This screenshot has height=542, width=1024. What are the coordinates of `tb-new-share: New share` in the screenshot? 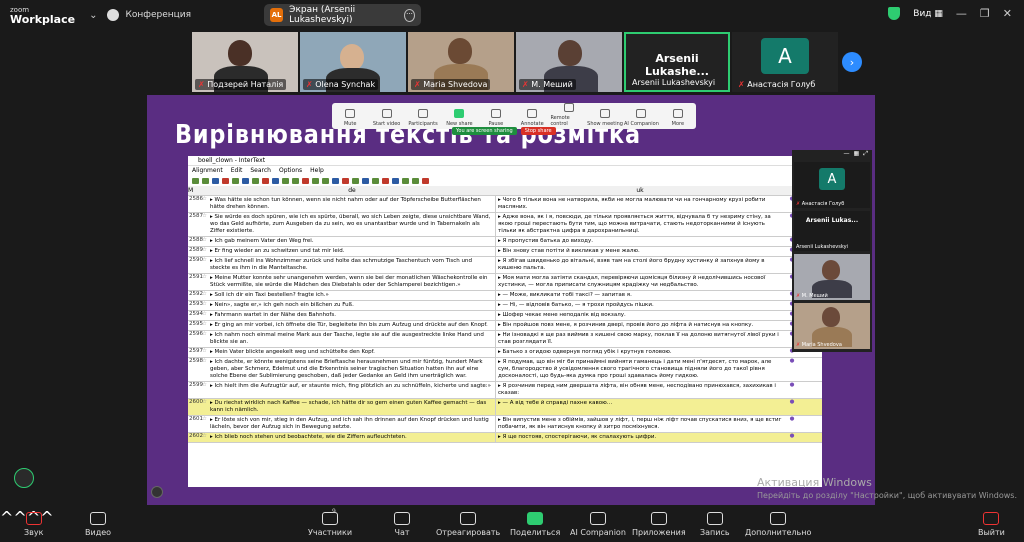 It's located at (459, 116).